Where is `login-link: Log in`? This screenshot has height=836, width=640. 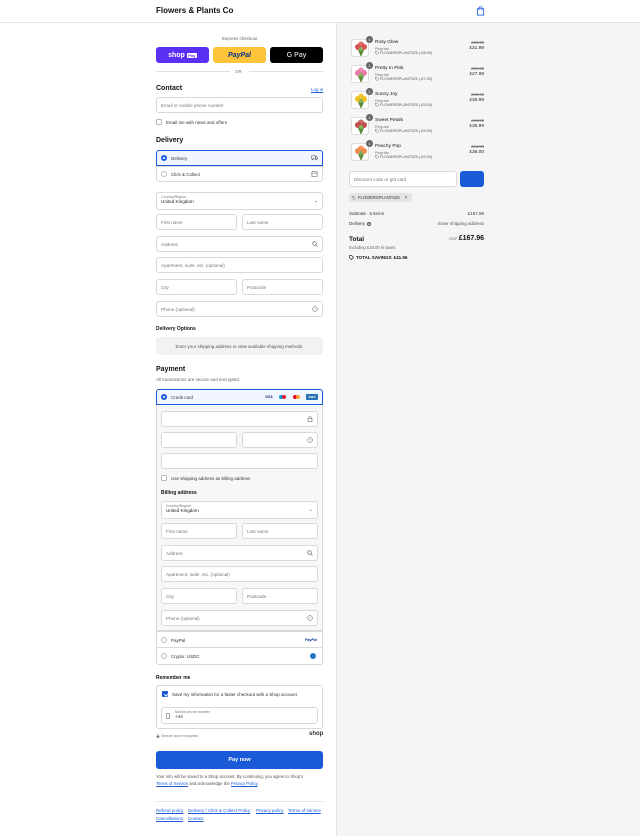 login-link: Log in is located at coordinates (317, 89).